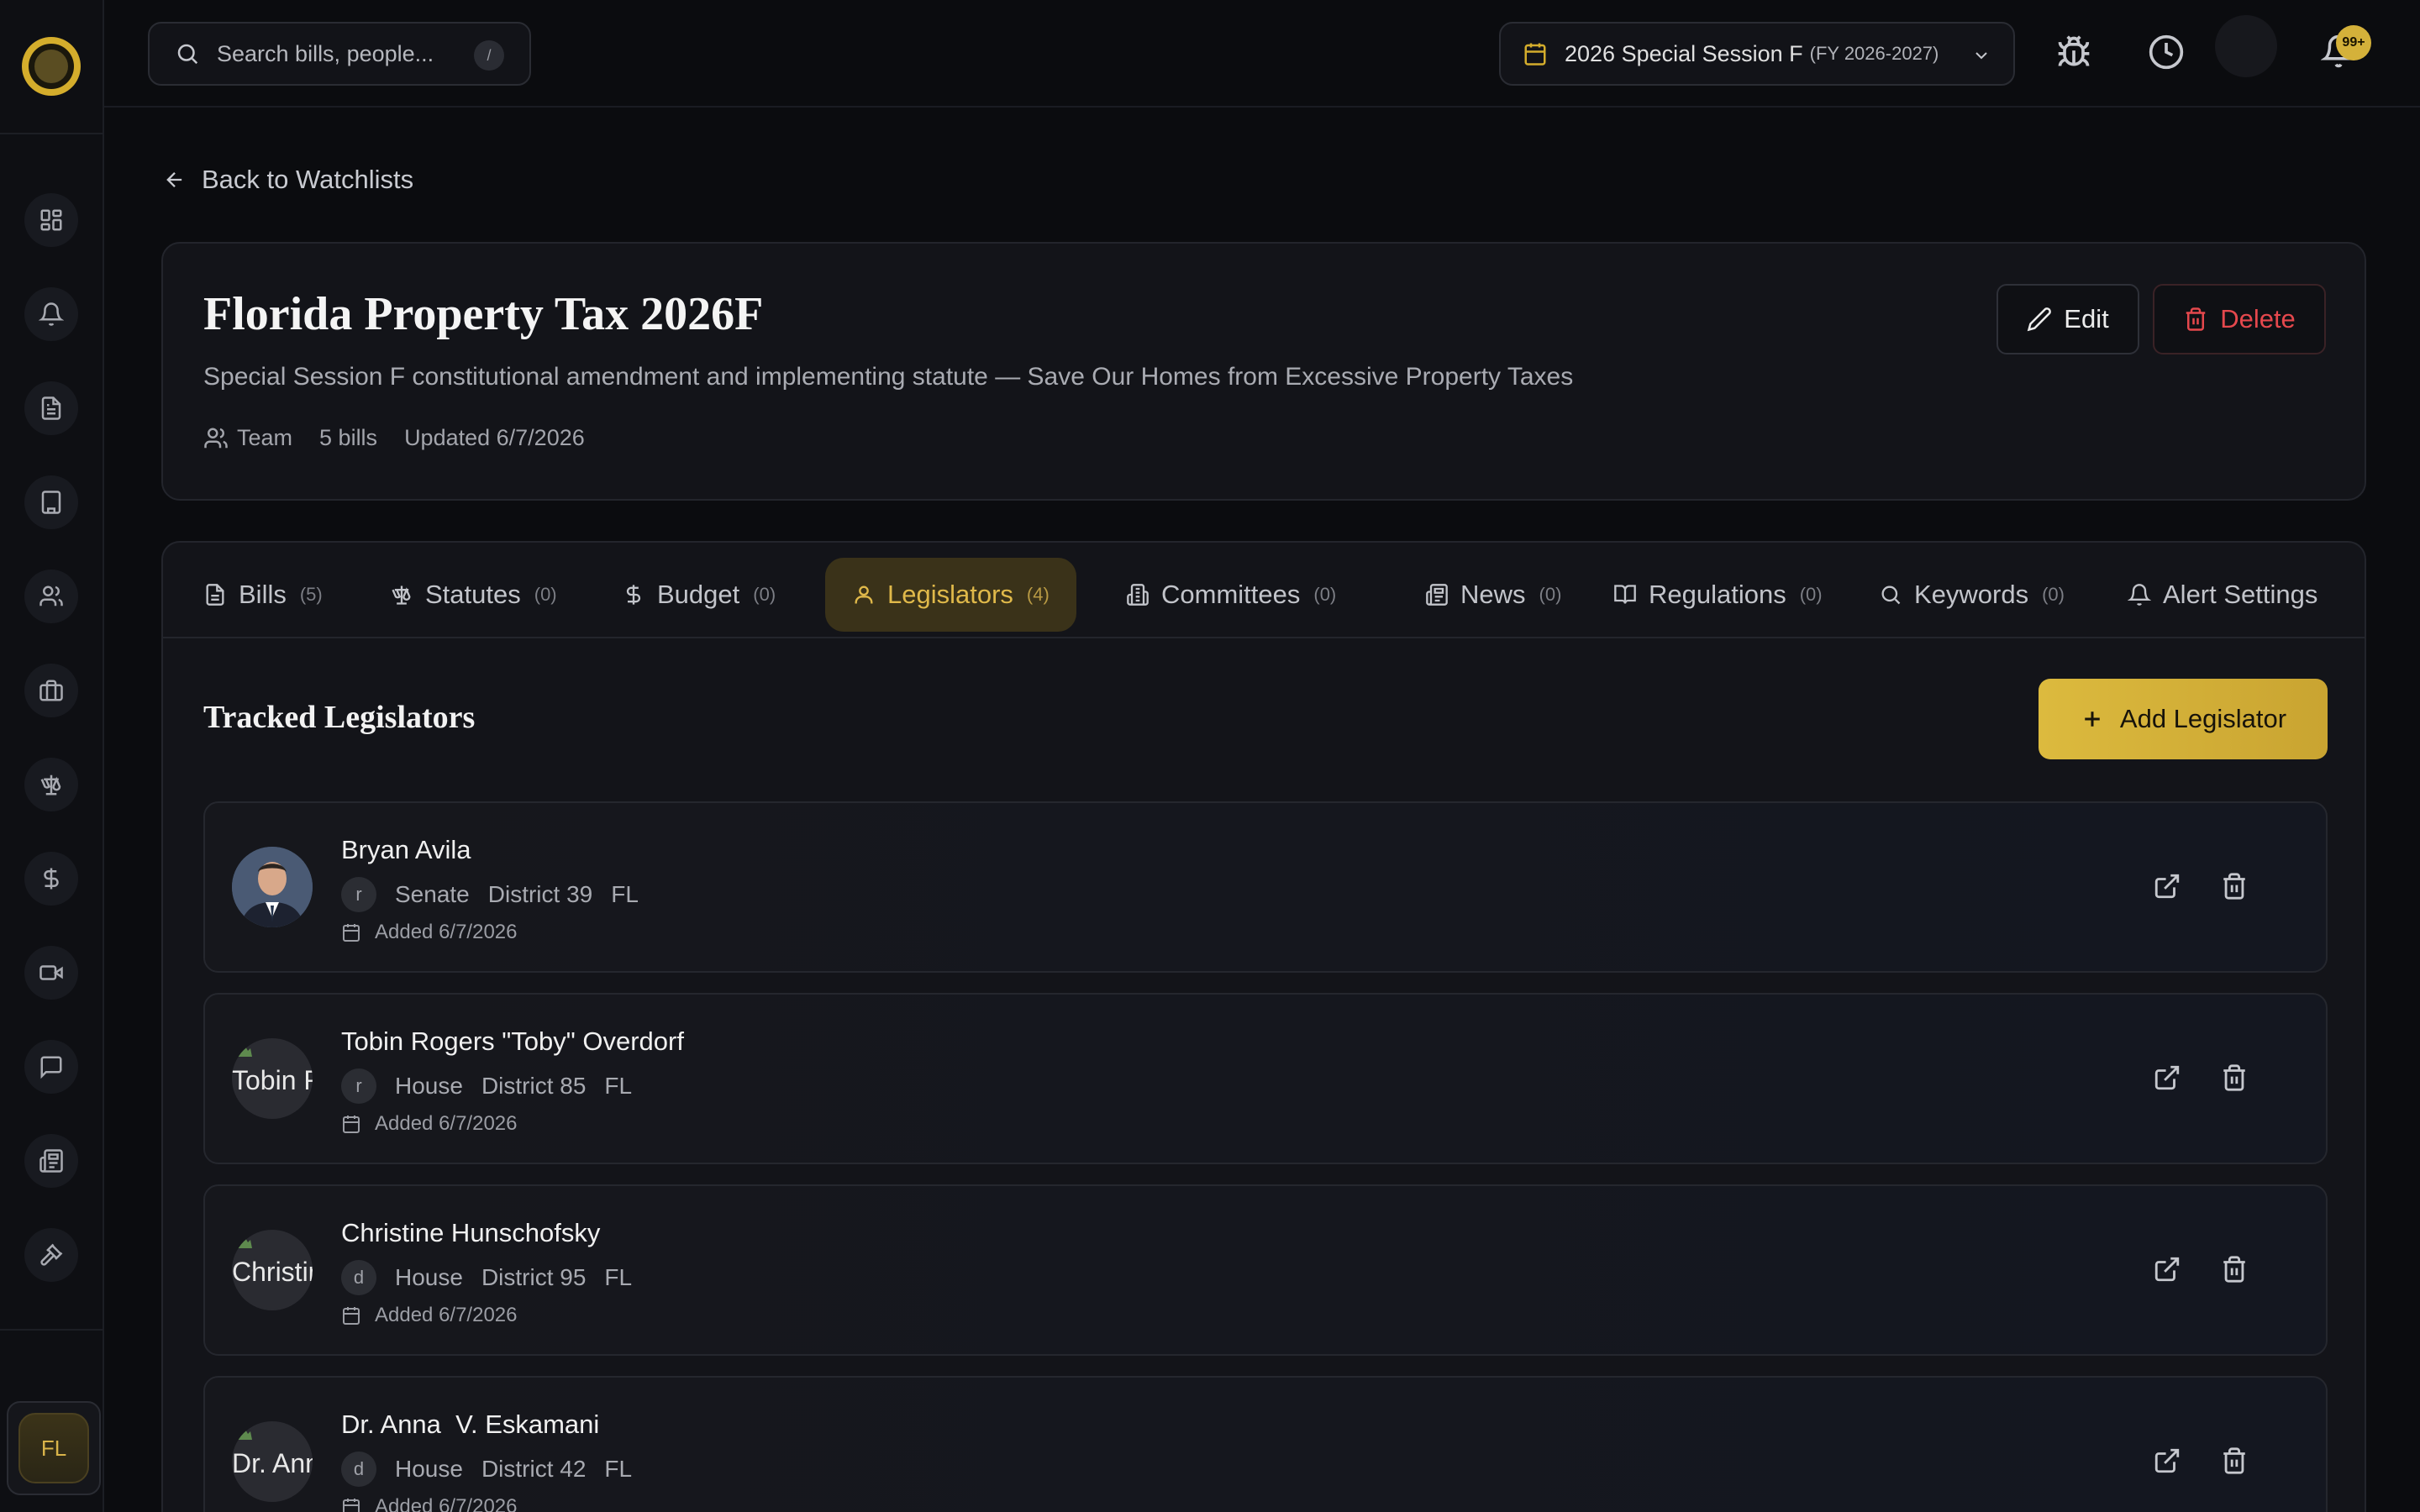  I want to click on sidebar-item-legislators, so click(51, 596).